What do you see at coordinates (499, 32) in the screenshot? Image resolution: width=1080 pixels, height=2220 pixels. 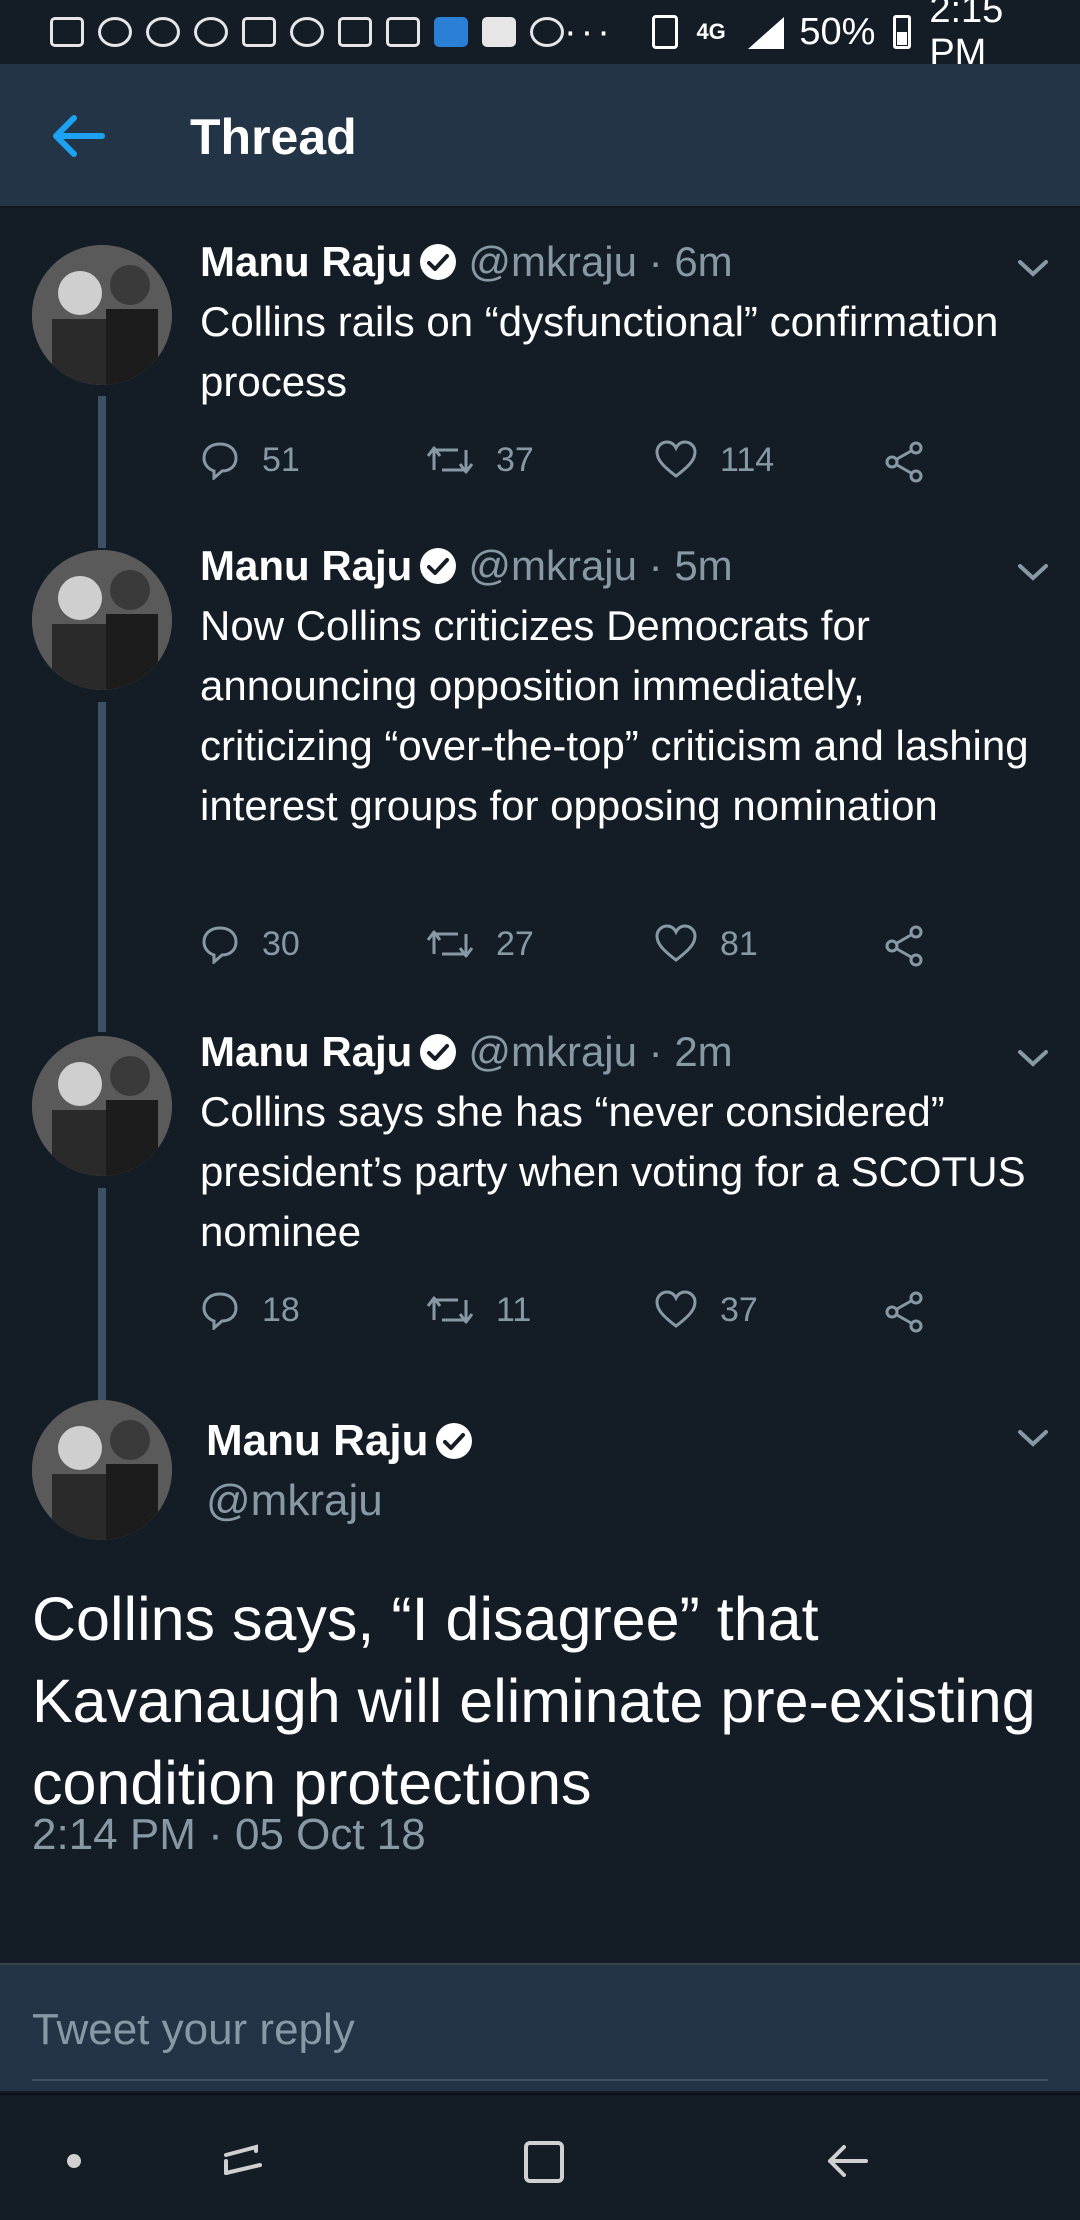 I see `youtube-icon` at bounding box center [499, 32].